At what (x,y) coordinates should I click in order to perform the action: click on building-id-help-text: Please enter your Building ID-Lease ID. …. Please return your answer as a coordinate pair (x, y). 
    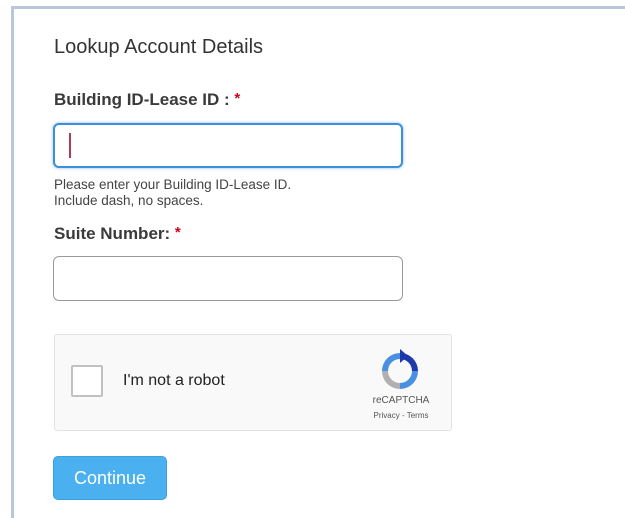
    Looking at the image, I should click on (172, 193).